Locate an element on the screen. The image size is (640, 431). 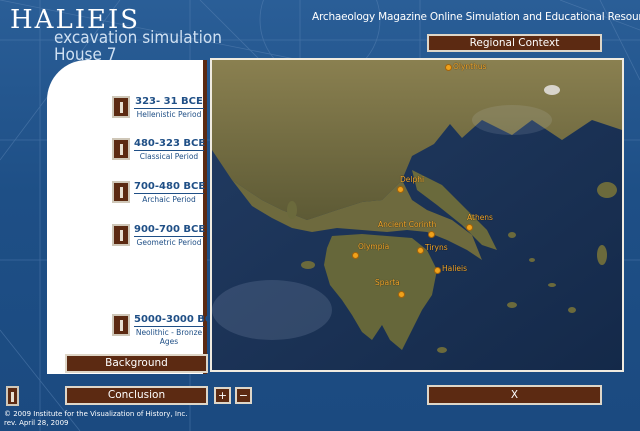
site-name: Athens is located at coordinates (480, 217).